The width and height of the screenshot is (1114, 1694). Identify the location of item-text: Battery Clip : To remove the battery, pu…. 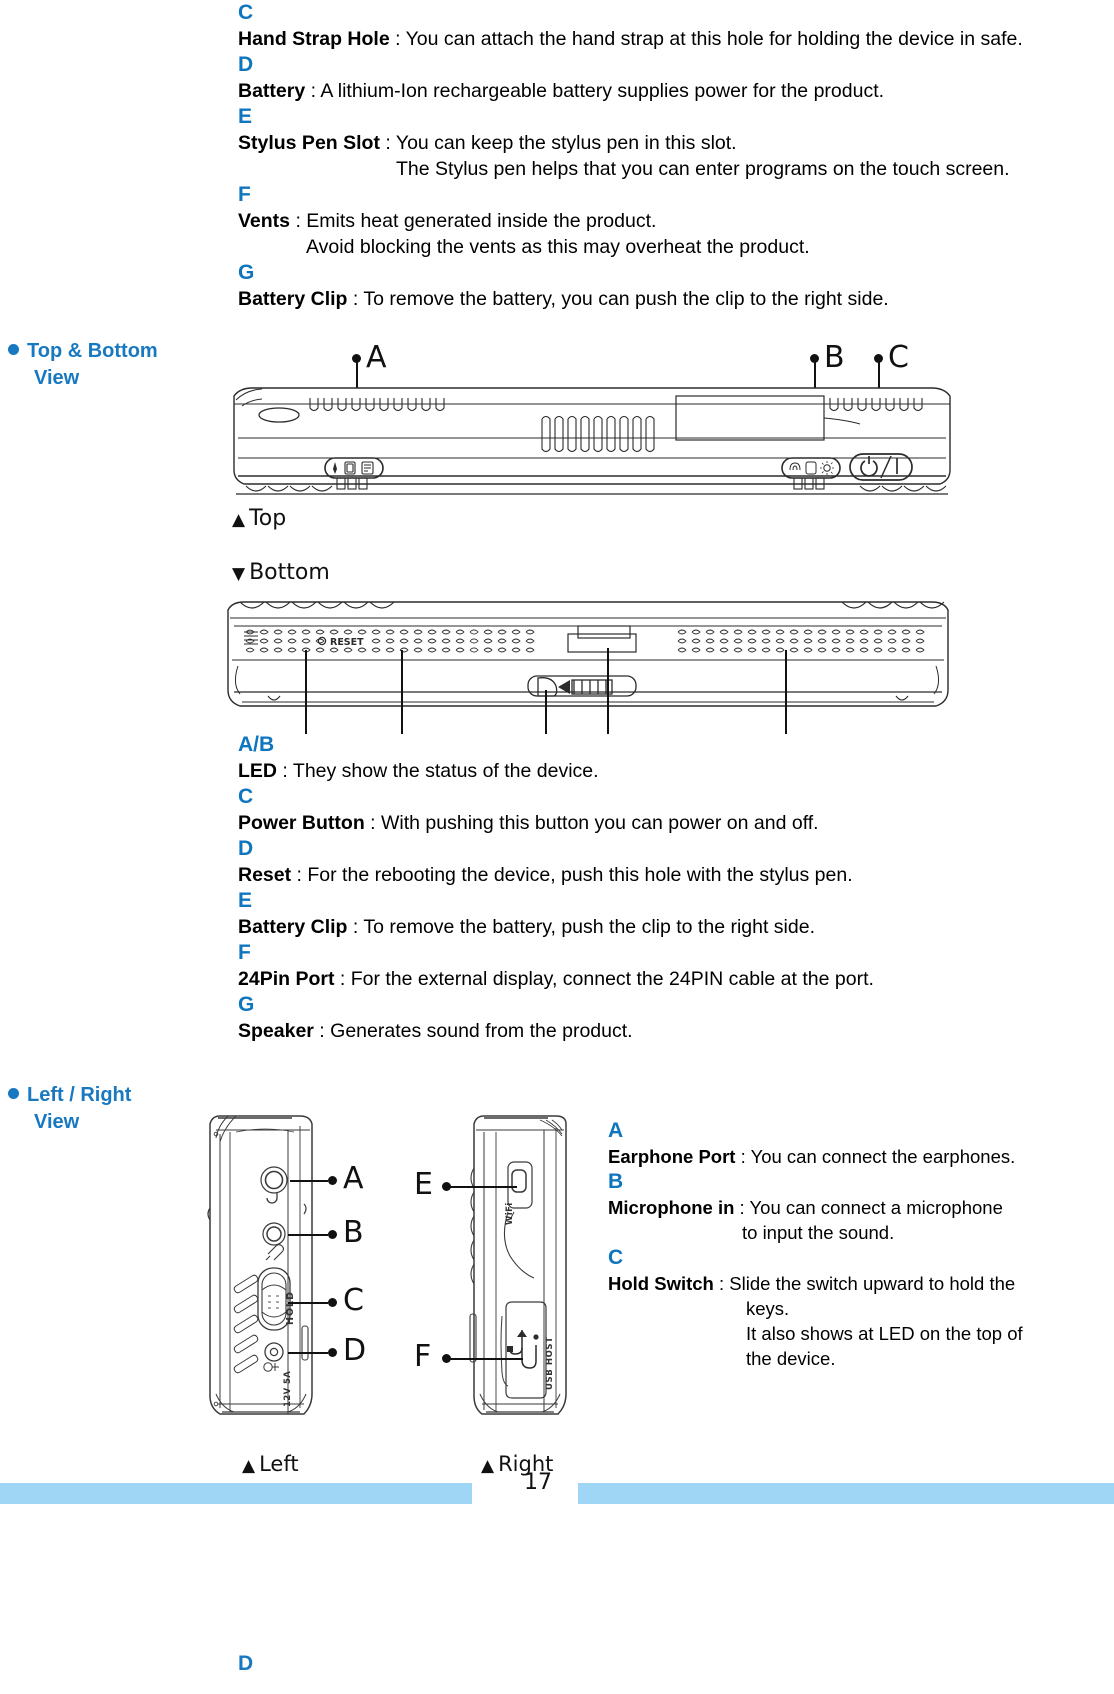
(668, 927).